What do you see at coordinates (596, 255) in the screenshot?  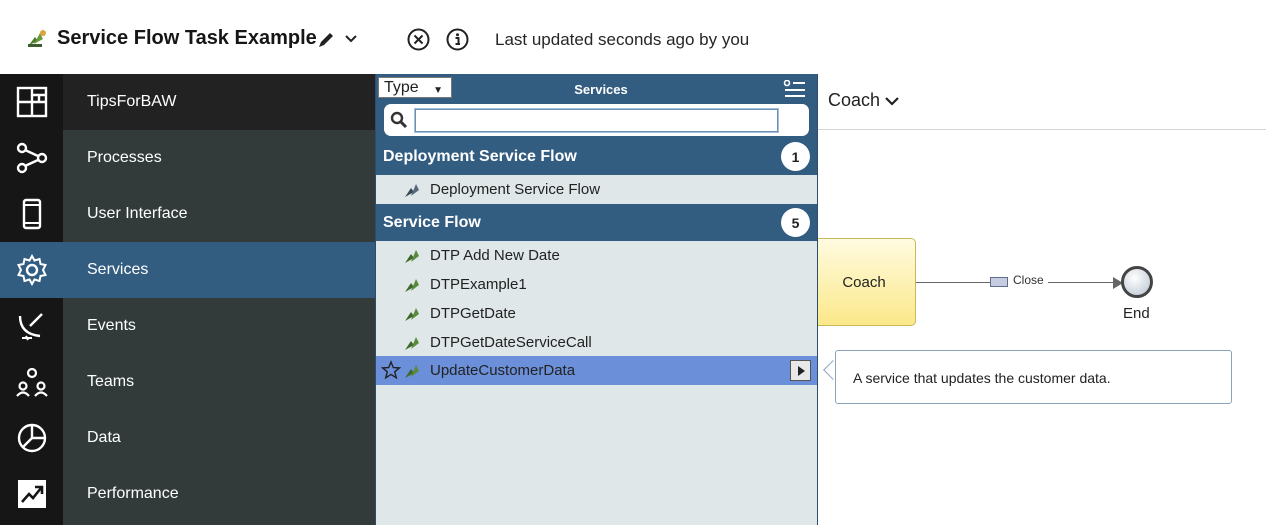 I see `service-item: DTP Add New Date` at bounding box center [596, 255].